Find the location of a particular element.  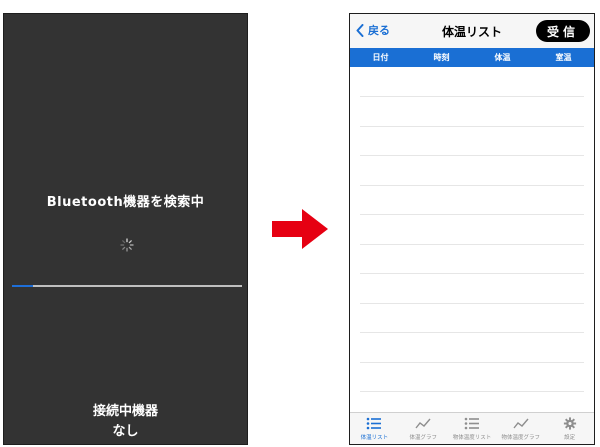

table-header: 日付 時刻 体温 室温 is located at coordinates (472, 57).